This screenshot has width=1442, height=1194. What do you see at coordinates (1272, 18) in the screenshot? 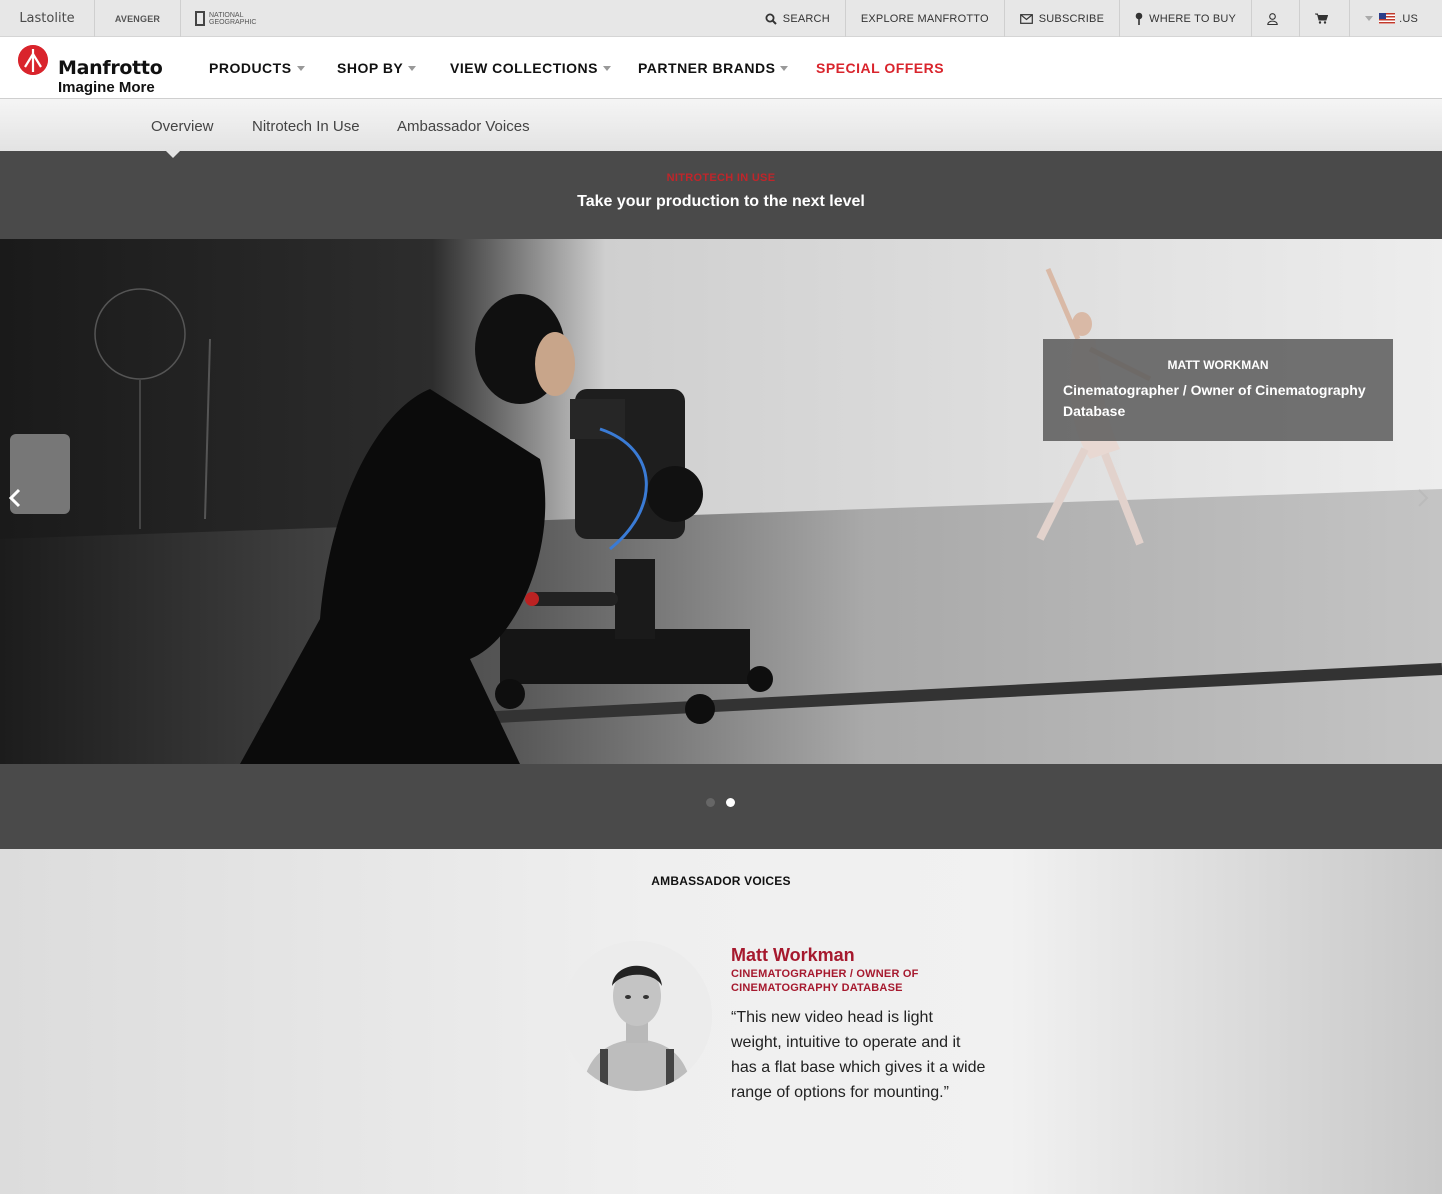
I see `user-icon` at bounding box center [1272, 18].